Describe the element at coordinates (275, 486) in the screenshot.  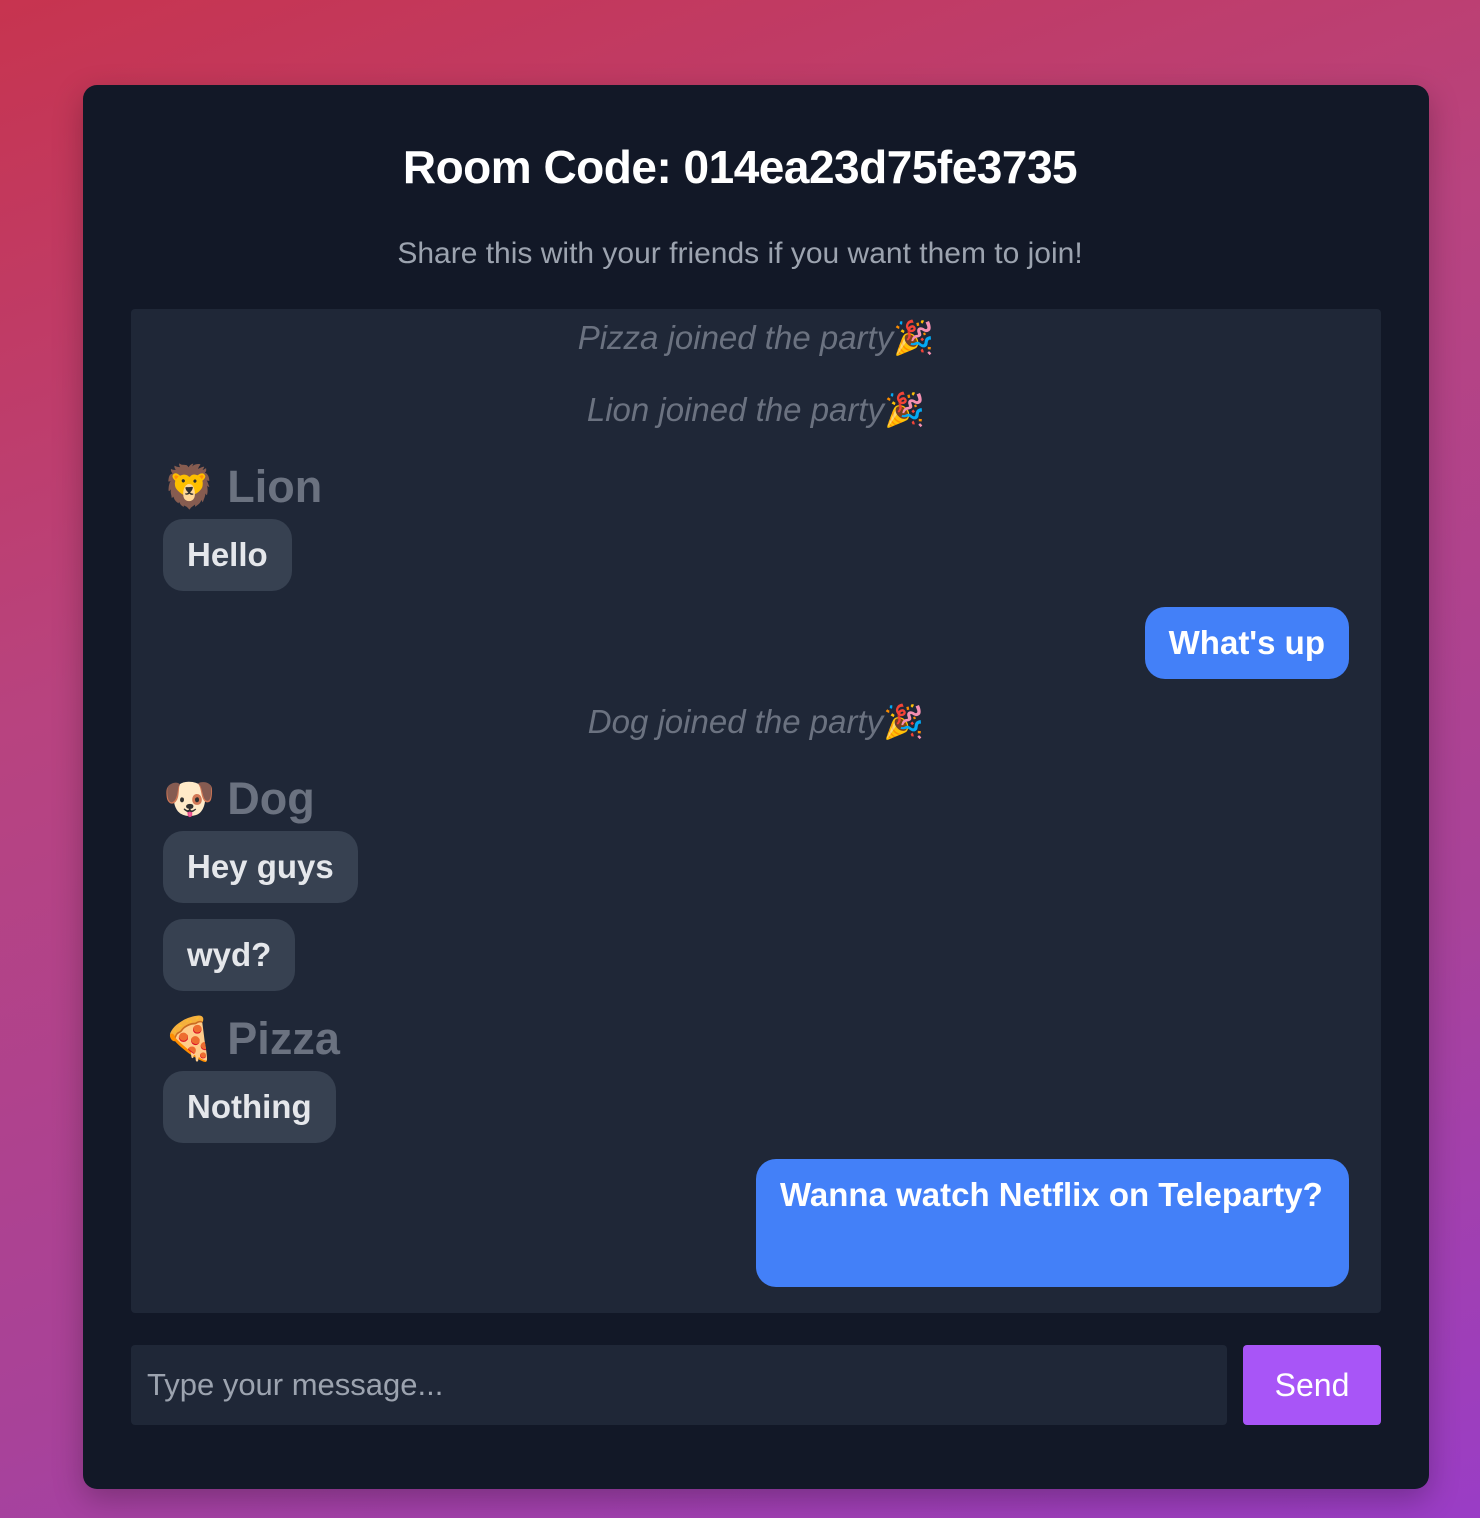
I see `sender-name: Lion` at that location.